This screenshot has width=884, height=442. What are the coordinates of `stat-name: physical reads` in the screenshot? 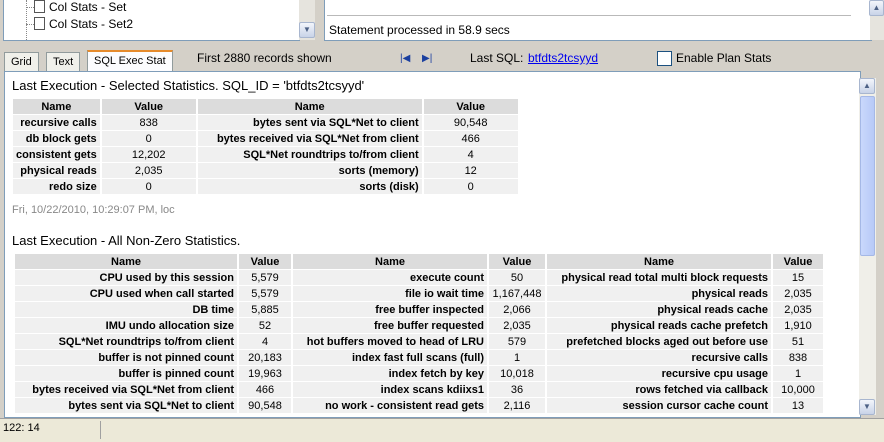 It's located at (56, 170).